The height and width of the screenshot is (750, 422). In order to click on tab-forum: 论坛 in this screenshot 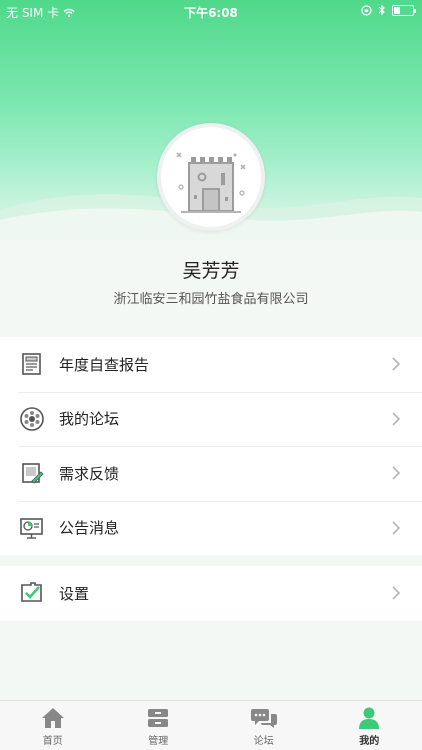, I will do `click(264, 725)`.